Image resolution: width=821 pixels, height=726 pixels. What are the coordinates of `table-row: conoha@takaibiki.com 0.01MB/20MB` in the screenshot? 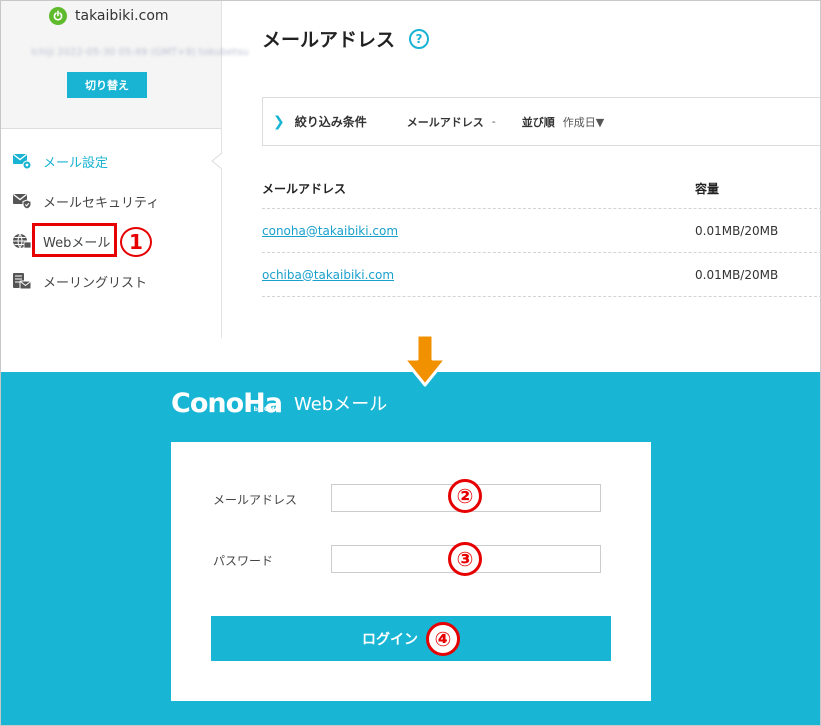 It's located at (541, 231).